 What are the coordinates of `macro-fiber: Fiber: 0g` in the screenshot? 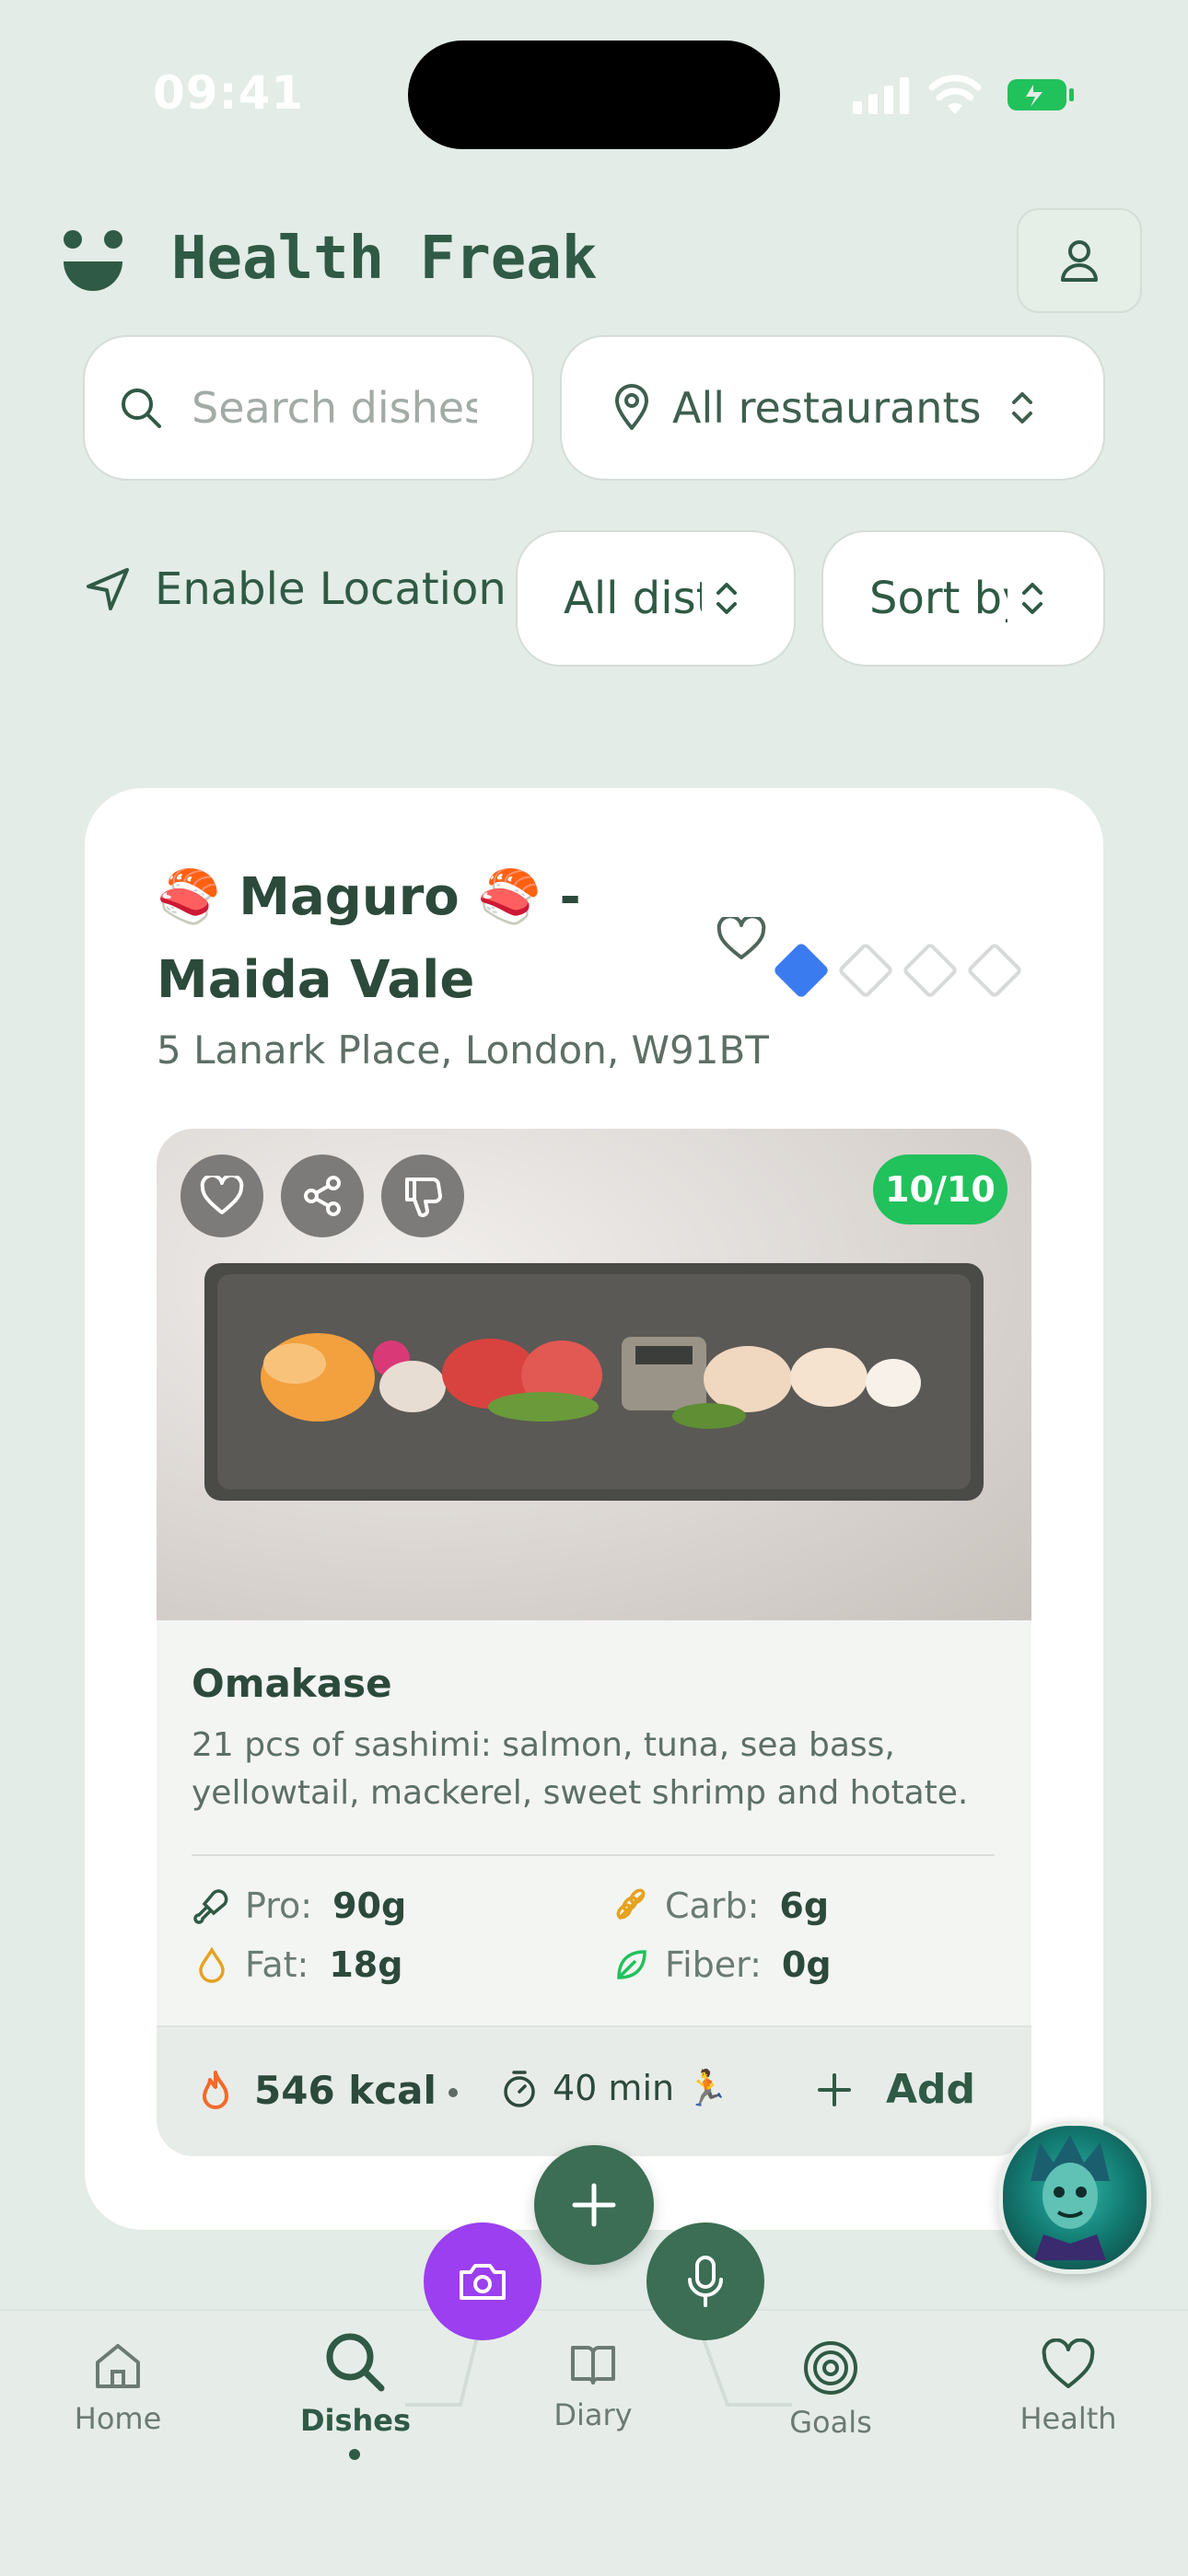 It's located at (721, 1964).